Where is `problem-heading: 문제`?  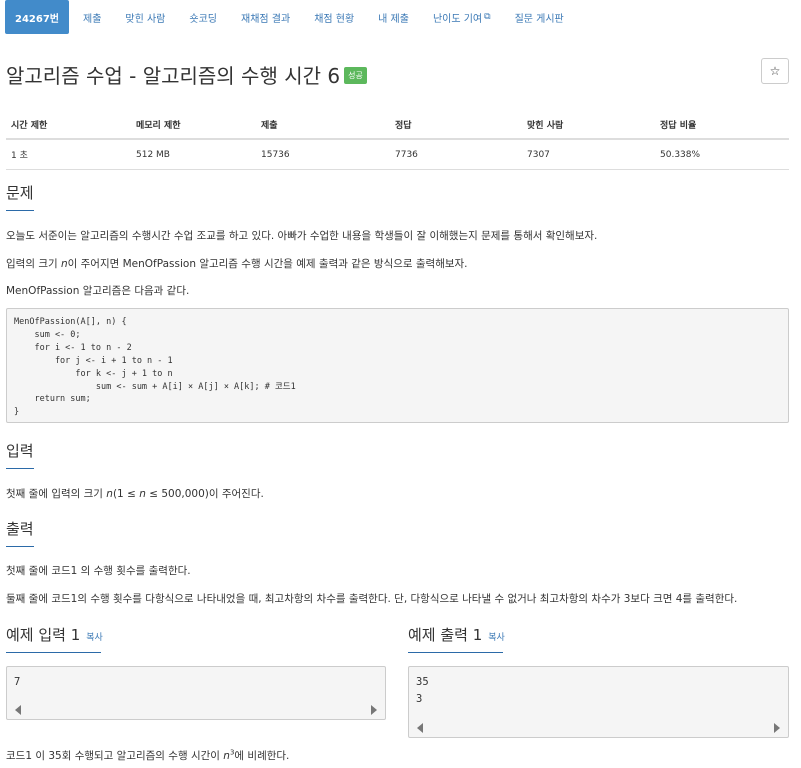 problem-heading: 문제 is located at coordinates (20, 196).